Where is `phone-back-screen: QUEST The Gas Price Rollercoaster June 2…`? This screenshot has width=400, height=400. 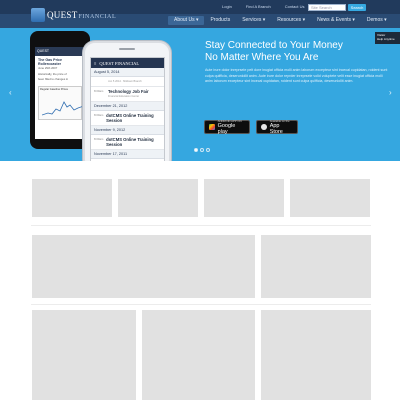
phone-back-screen: QUEST The Gas Price Rollercoaster June 2… is located at coordinates (60, 93).